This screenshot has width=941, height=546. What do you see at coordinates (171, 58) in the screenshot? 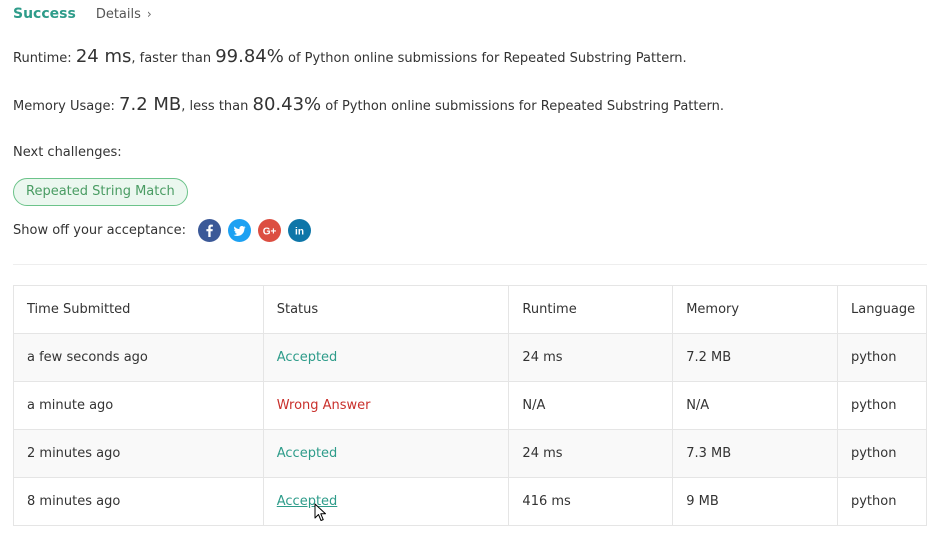
I see `runtime-middle: , faster than` at bounding box center [171, 58].